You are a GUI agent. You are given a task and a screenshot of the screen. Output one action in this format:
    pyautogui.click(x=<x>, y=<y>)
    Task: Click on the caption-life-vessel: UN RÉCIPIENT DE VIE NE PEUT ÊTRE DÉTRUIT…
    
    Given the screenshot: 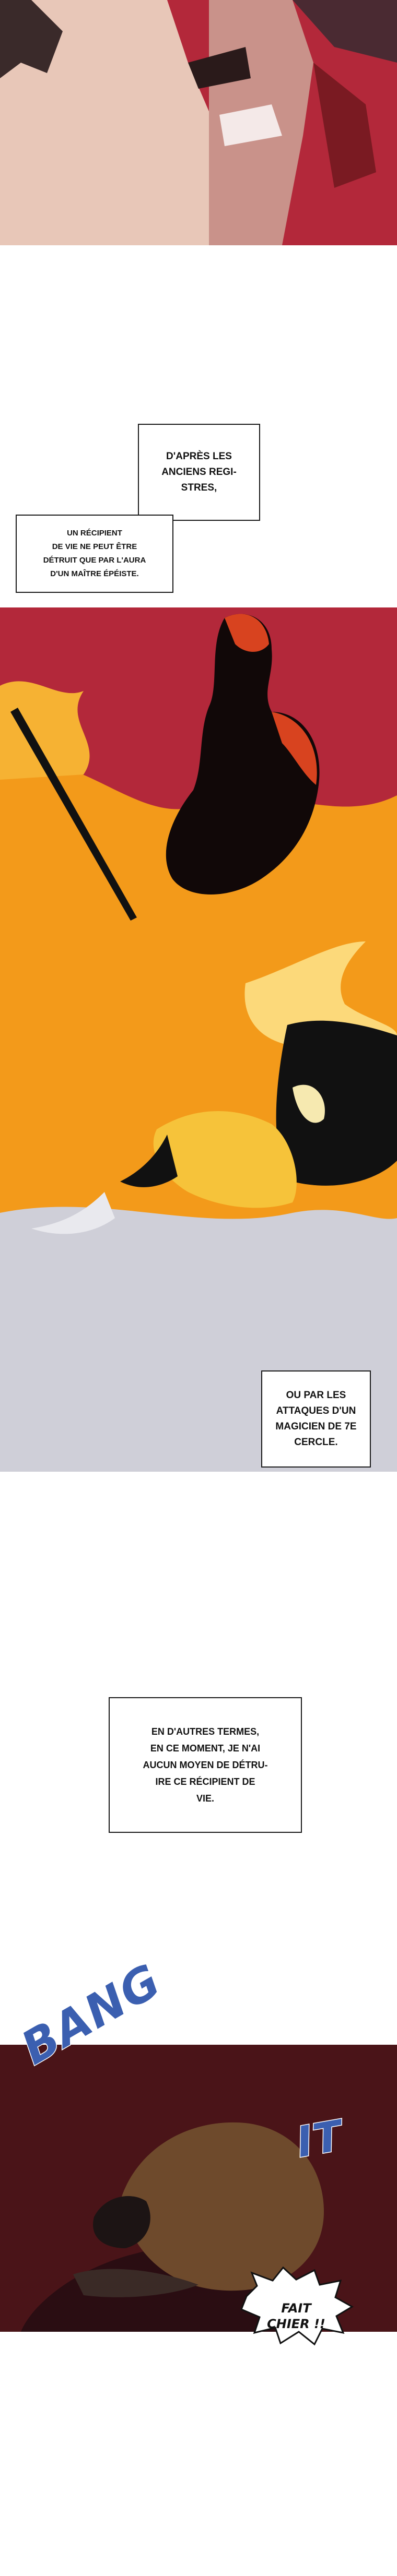 What is the action you would take?
    pyautogui.click(x=94, y=554)
    